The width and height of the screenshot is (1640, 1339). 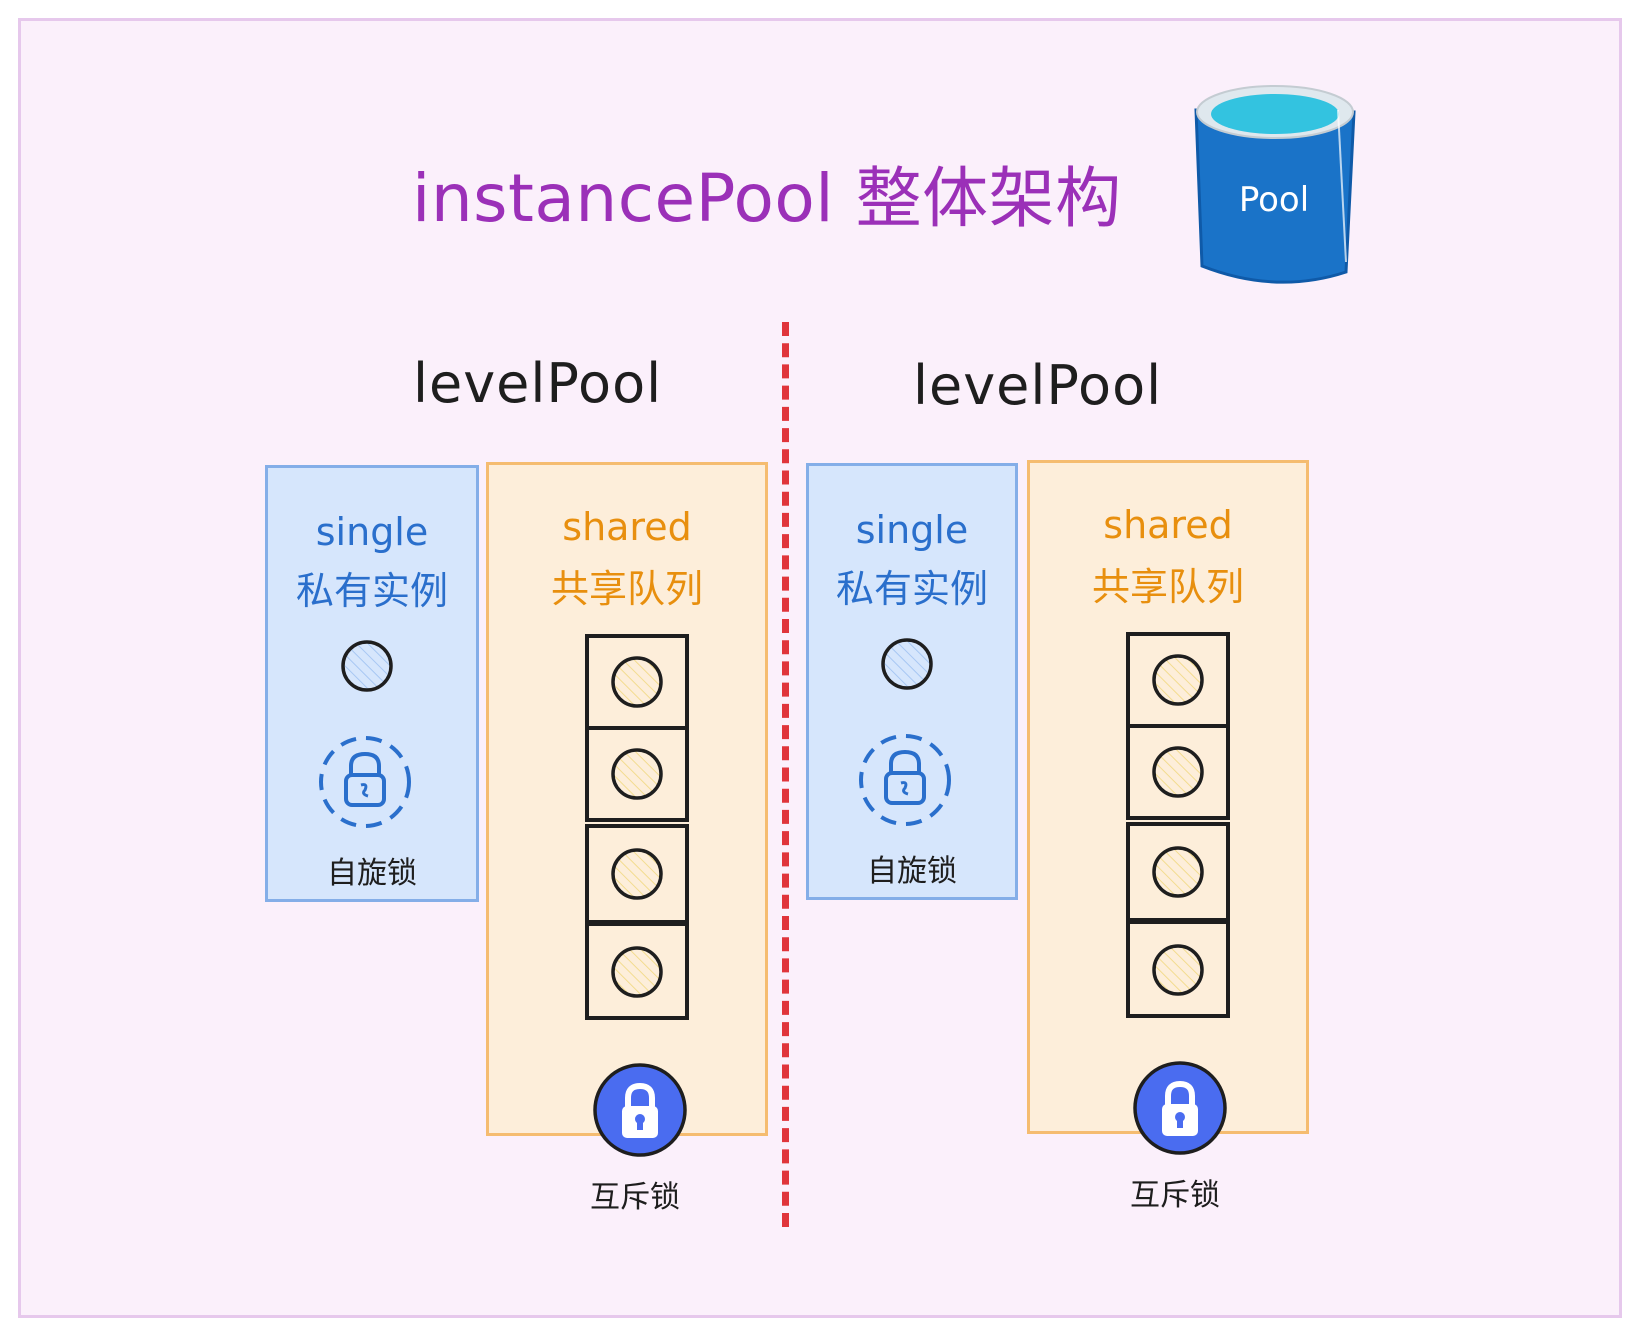 What do you see at coordinates (1175, 1195) in the screenshot?
I see `mutex-label-right: 互斥锁` at bounding box center [1175, 1195].